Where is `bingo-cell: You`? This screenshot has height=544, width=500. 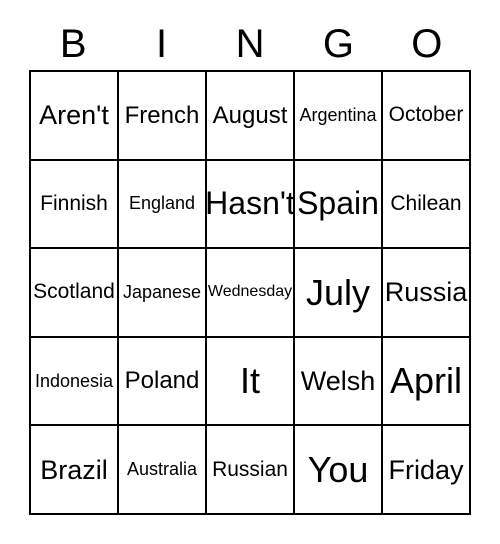
bingo-cell: You is located at coordinates (339, 470).